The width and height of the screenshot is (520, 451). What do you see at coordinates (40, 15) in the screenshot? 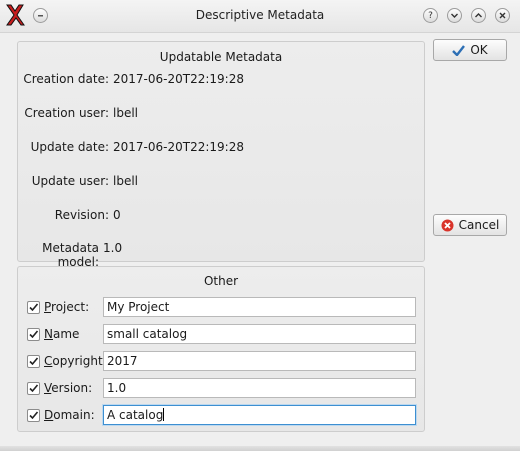
I see `shade-icon` at bounding box center [40, 15].